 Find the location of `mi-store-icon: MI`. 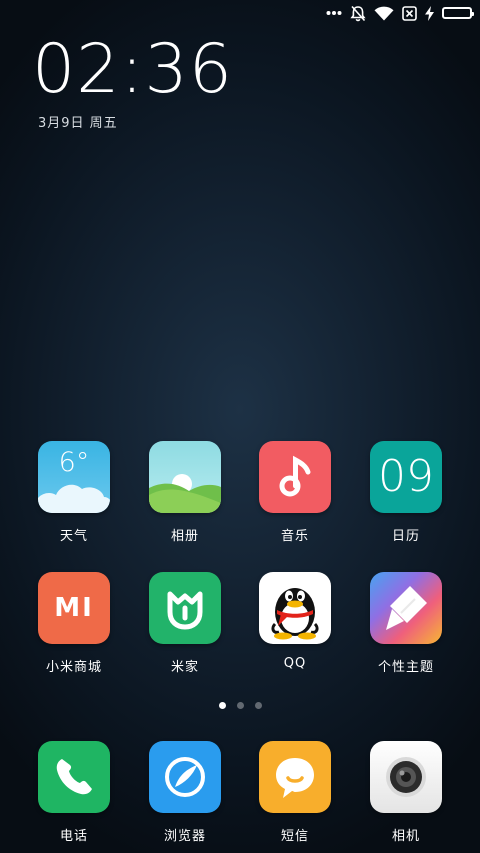

mi-store-icon: MI is located at coordinates (74, 608).